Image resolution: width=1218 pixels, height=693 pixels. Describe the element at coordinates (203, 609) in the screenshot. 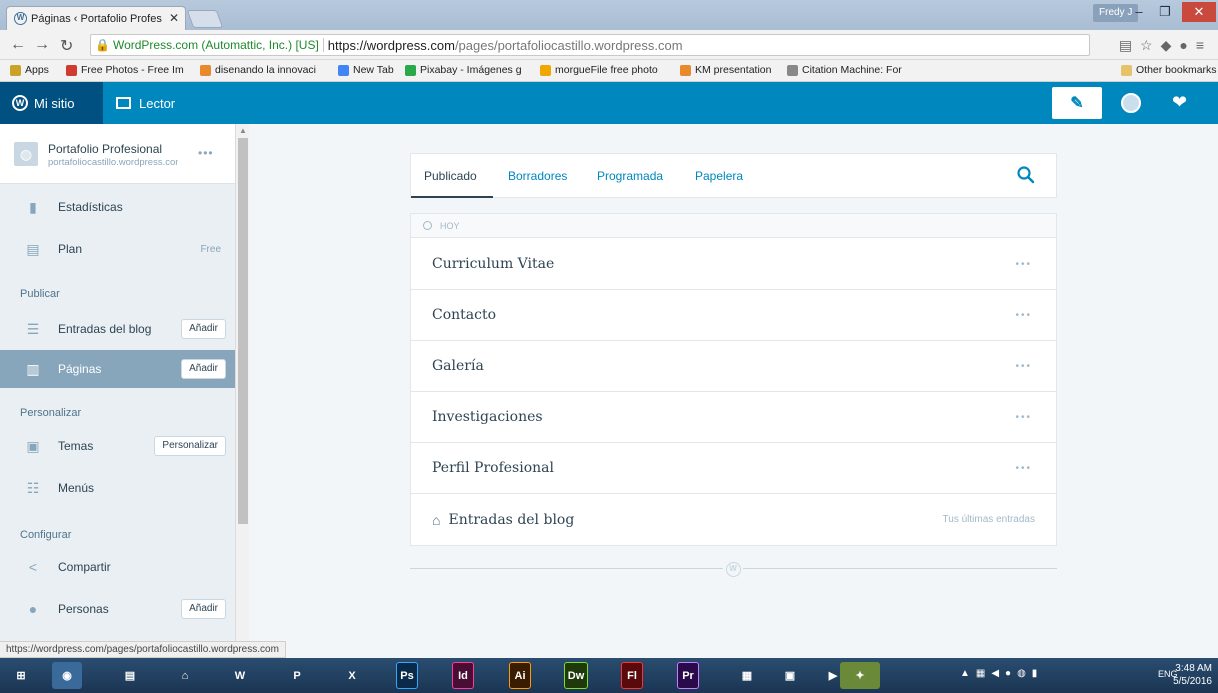

I see `add-people-button: Añadir` at that location.